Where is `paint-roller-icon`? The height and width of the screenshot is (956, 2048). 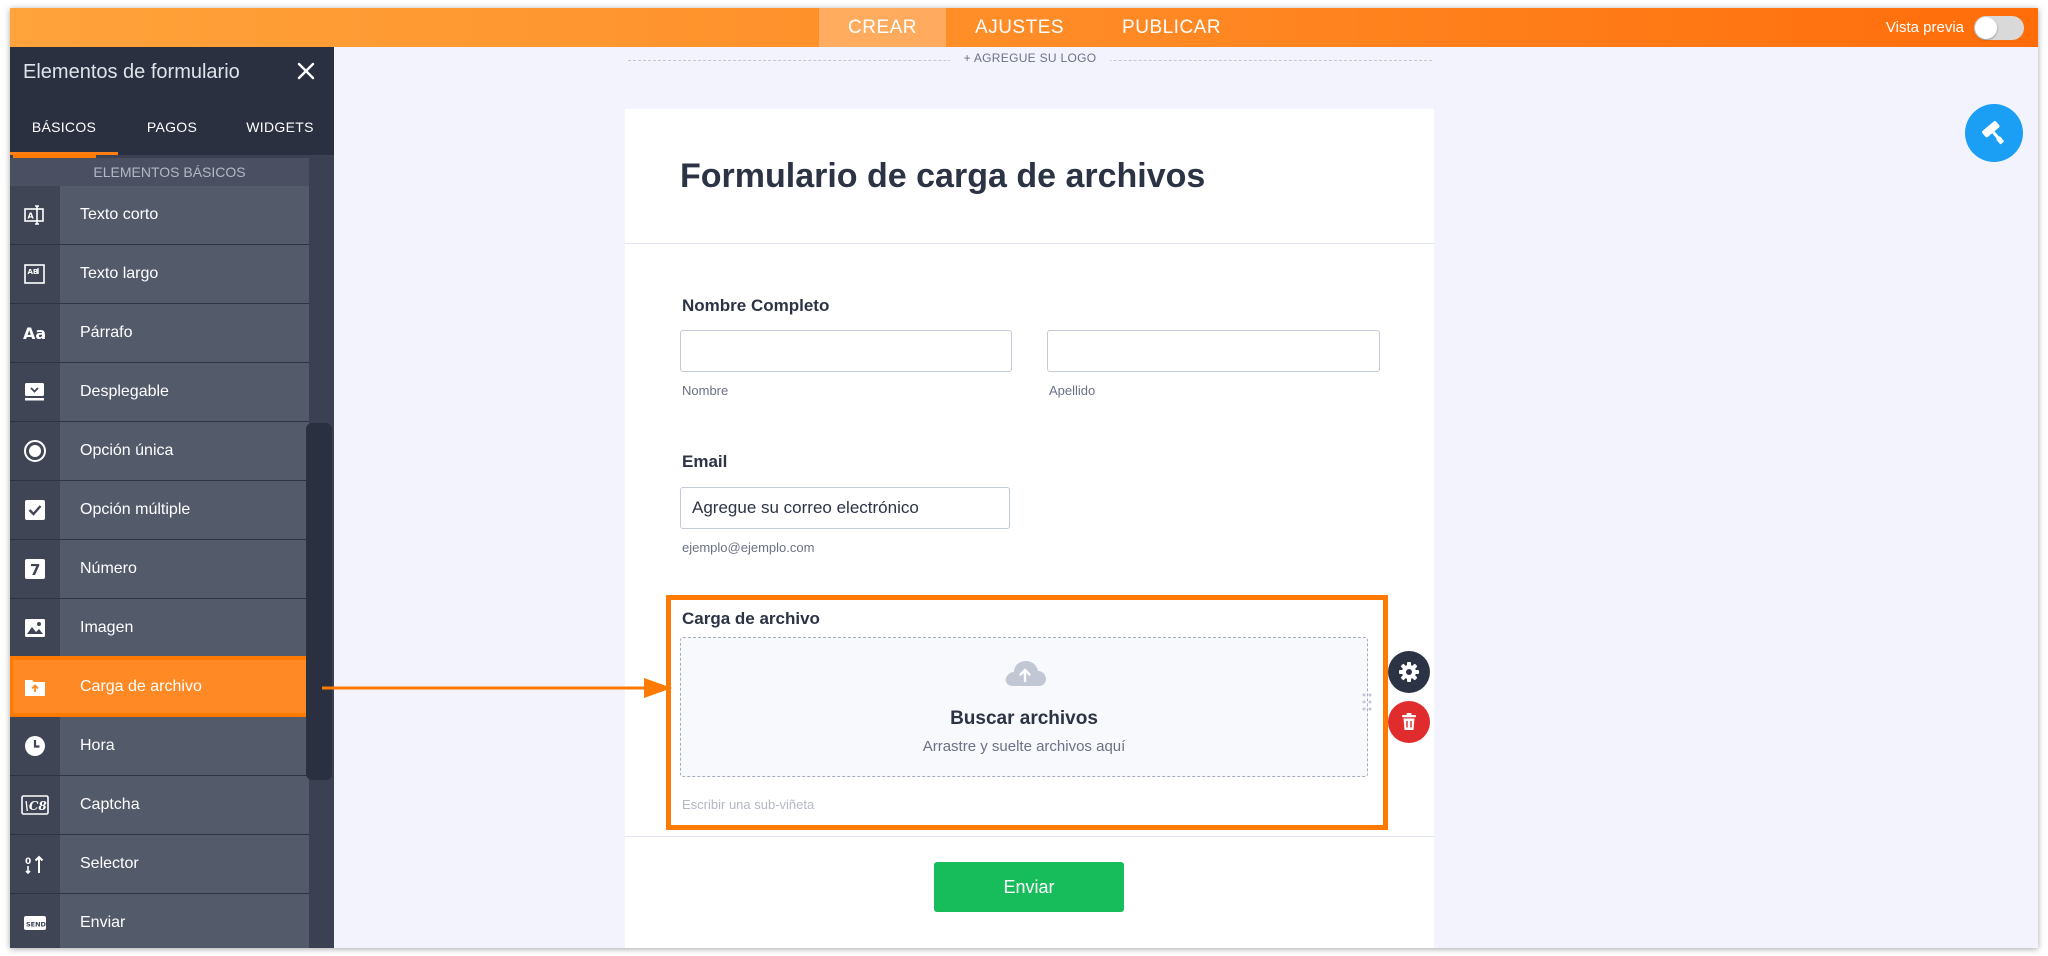
paint-roller-icon is located at coordinates (1993, 133).